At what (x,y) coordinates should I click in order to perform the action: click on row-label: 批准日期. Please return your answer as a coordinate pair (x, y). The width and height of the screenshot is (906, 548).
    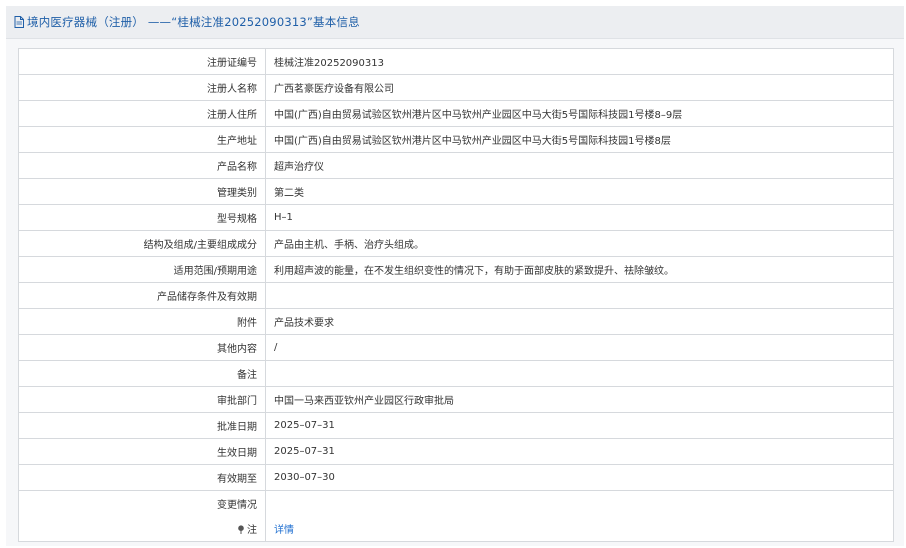
    Looking at the image, I should click on (142, 425).